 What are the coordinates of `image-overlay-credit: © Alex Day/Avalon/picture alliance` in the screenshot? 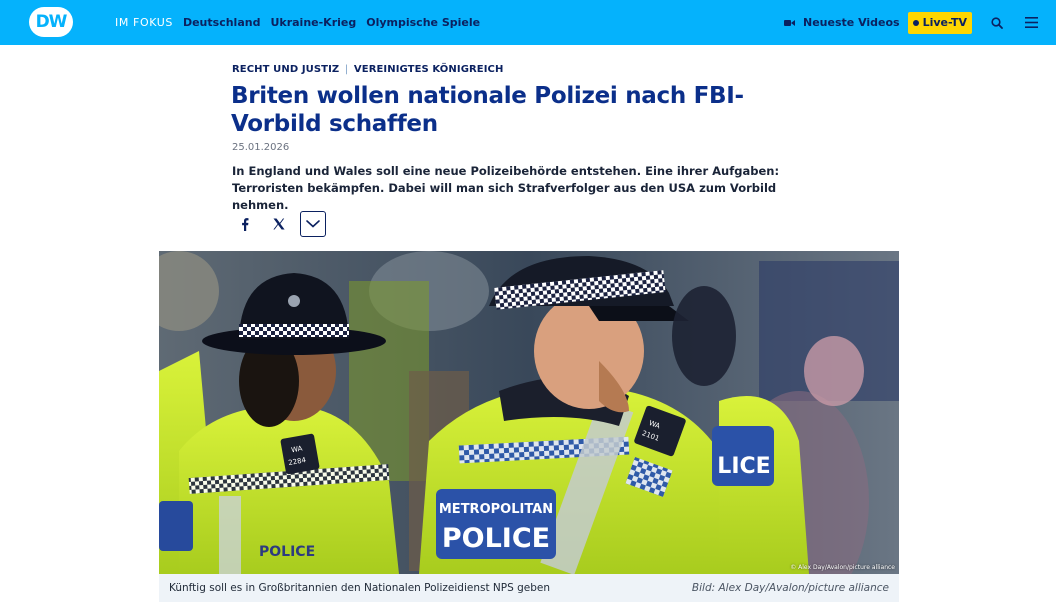 It's located at (842, 567).